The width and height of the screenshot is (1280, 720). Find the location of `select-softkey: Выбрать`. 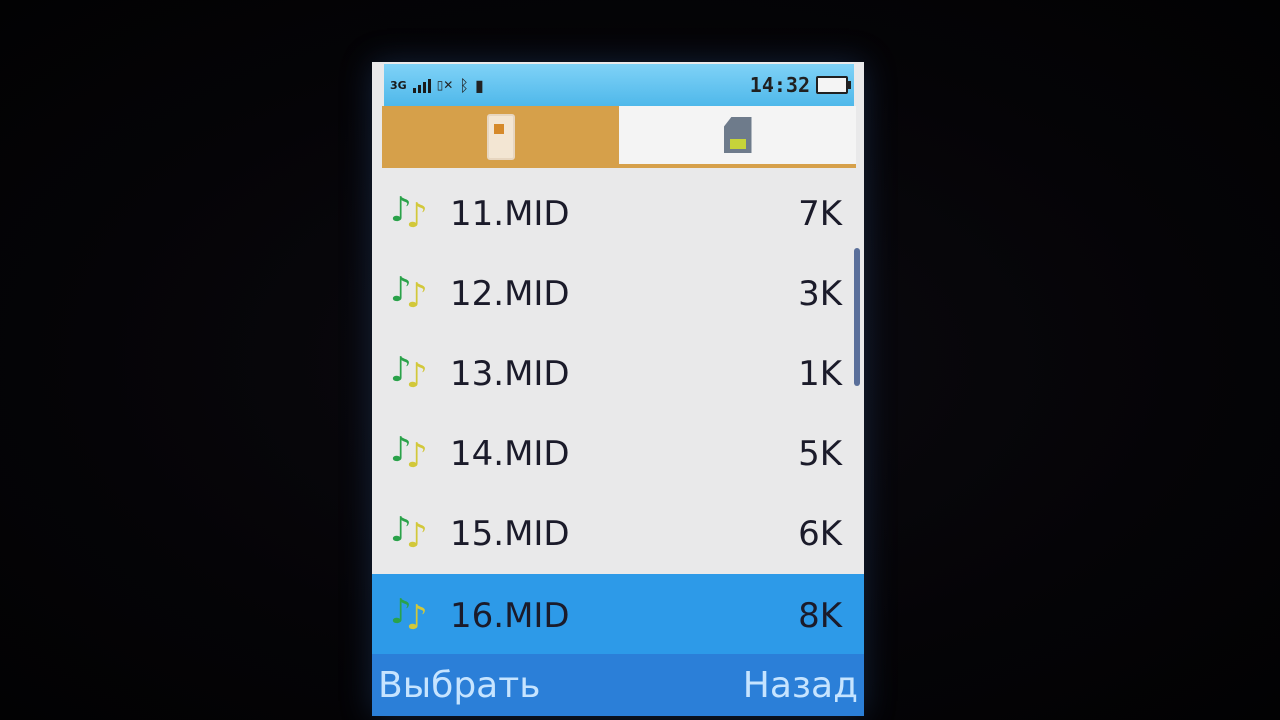

select-softkey: Выбрать is located at coordinates (459, 685).